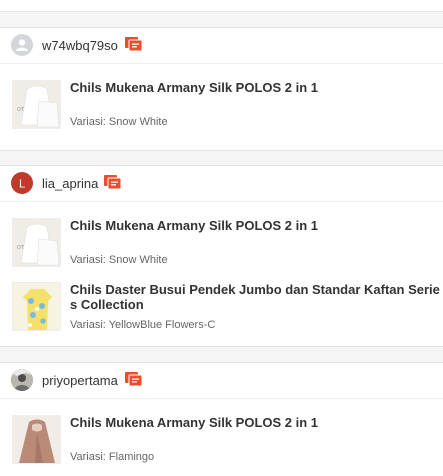 The width and height of the screenshot is (443, 476). What do you see at coordinates (22, 45) in the screenshot?
I see `default-avatar-icon` at bounding box center [22, 45].